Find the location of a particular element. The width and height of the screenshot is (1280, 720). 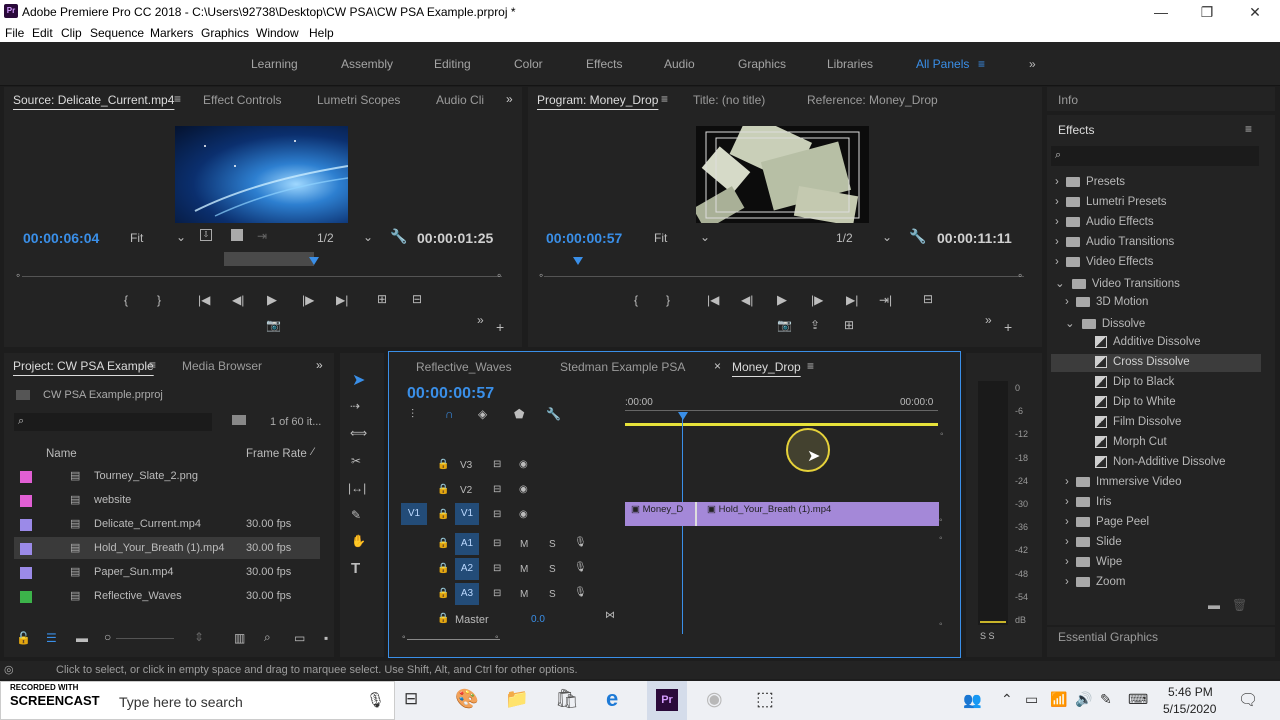

source-timecode: 00:00:06:04 is located at coordinates (61, 238).